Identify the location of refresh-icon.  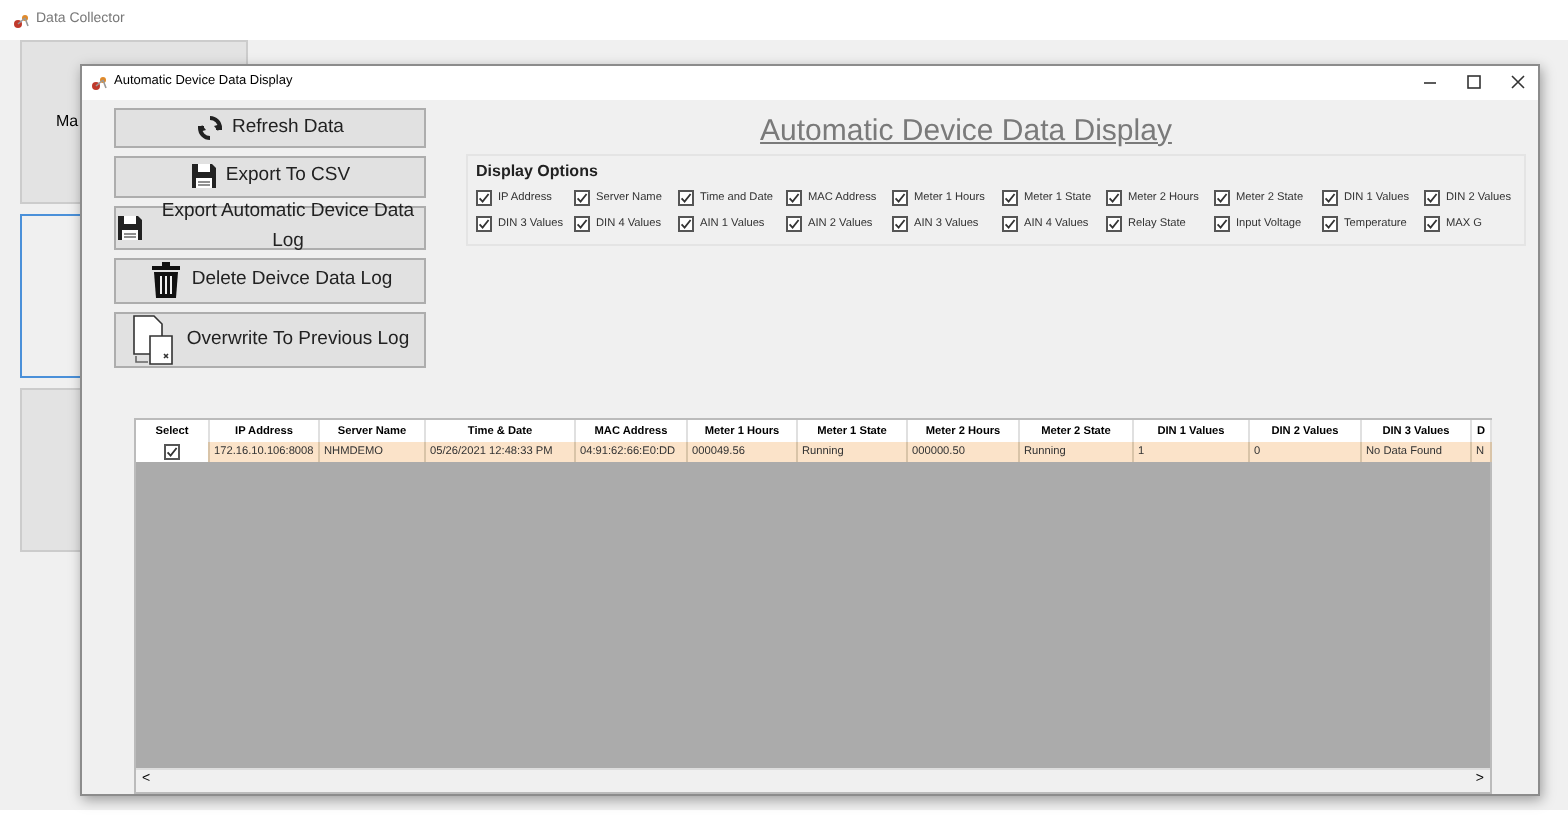
(210, 127).